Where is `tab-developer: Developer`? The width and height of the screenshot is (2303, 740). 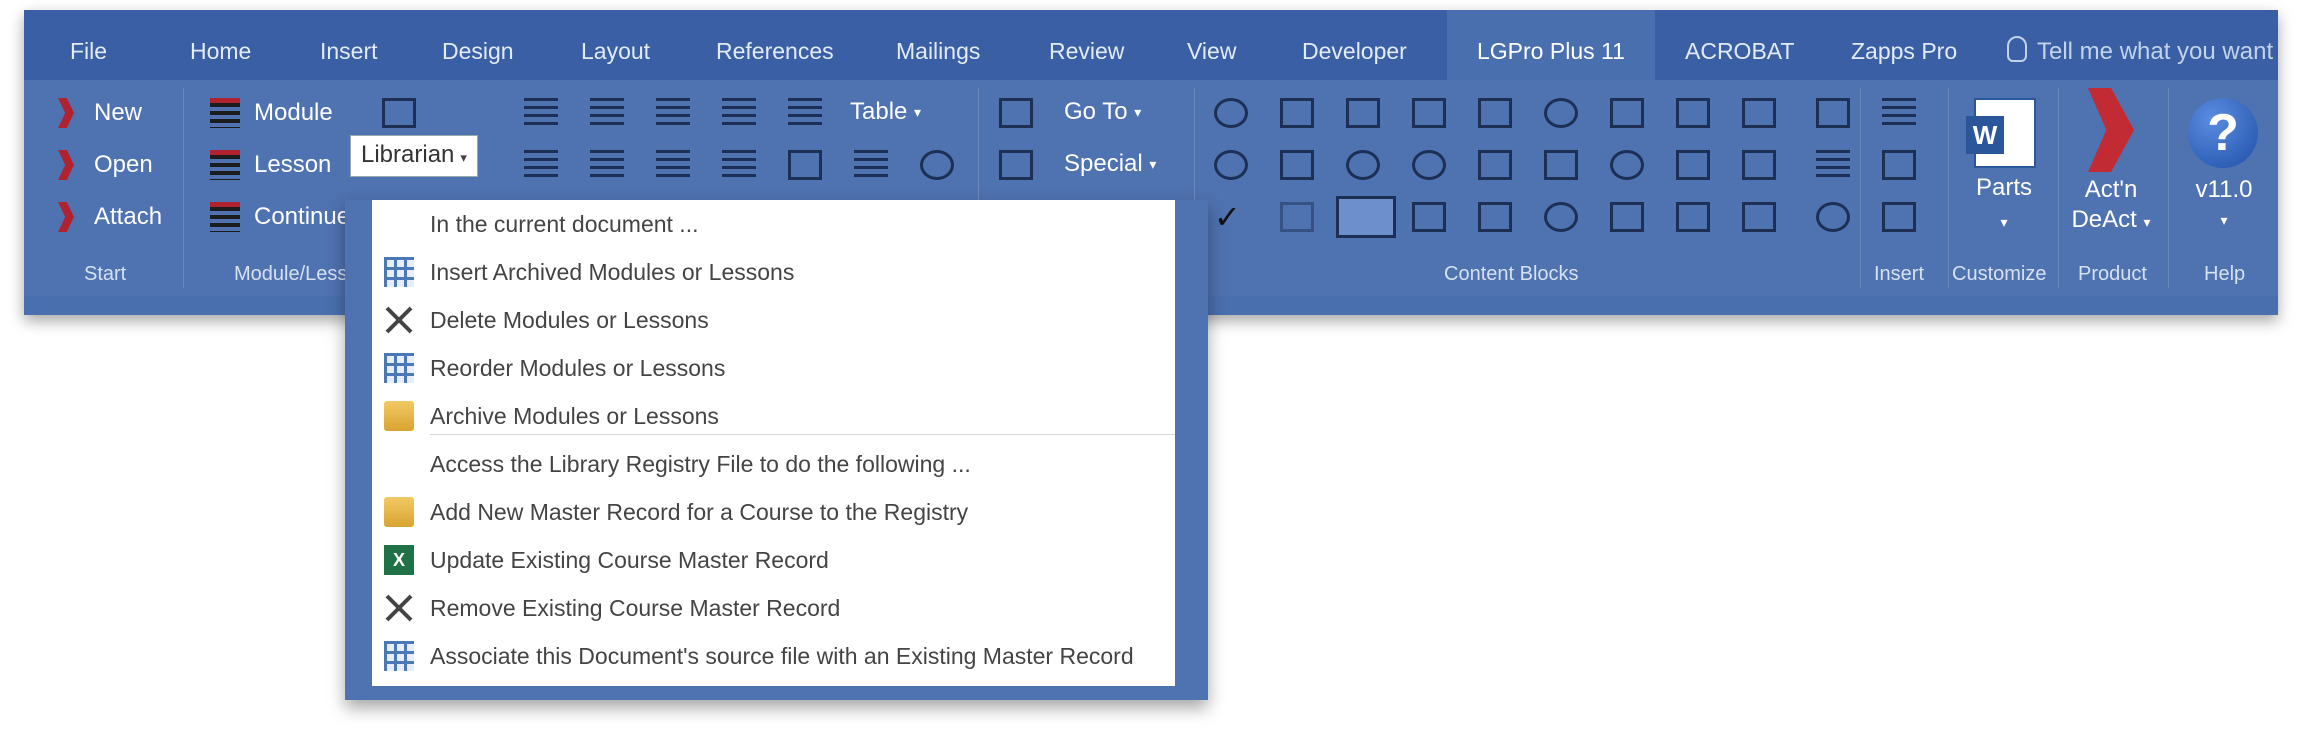
tab-developer: Developer is located at coordinates (1354, 45).